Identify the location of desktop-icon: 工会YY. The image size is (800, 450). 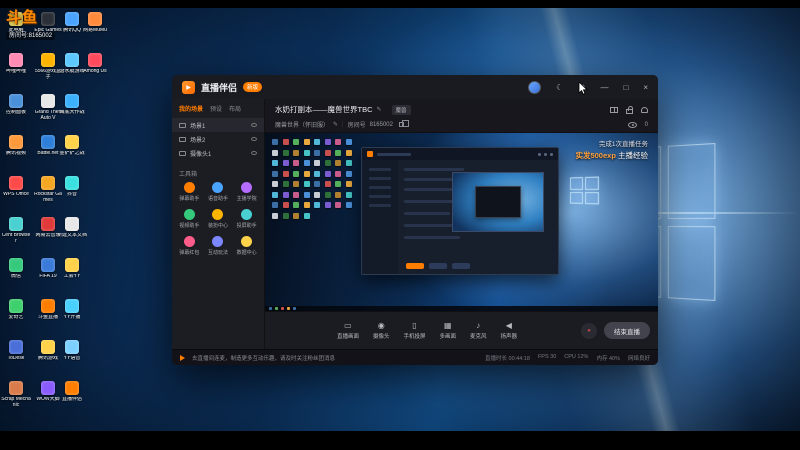
(72, 276).